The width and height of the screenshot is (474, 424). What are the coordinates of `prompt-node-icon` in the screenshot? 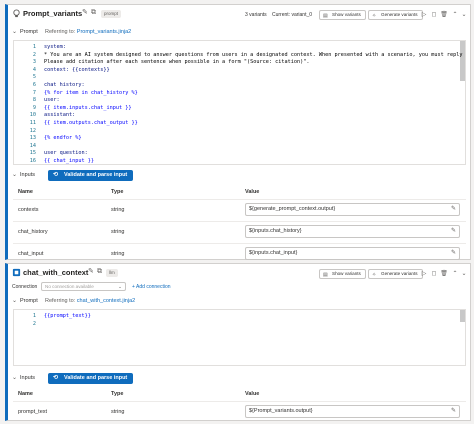 It's located at (16, 13).